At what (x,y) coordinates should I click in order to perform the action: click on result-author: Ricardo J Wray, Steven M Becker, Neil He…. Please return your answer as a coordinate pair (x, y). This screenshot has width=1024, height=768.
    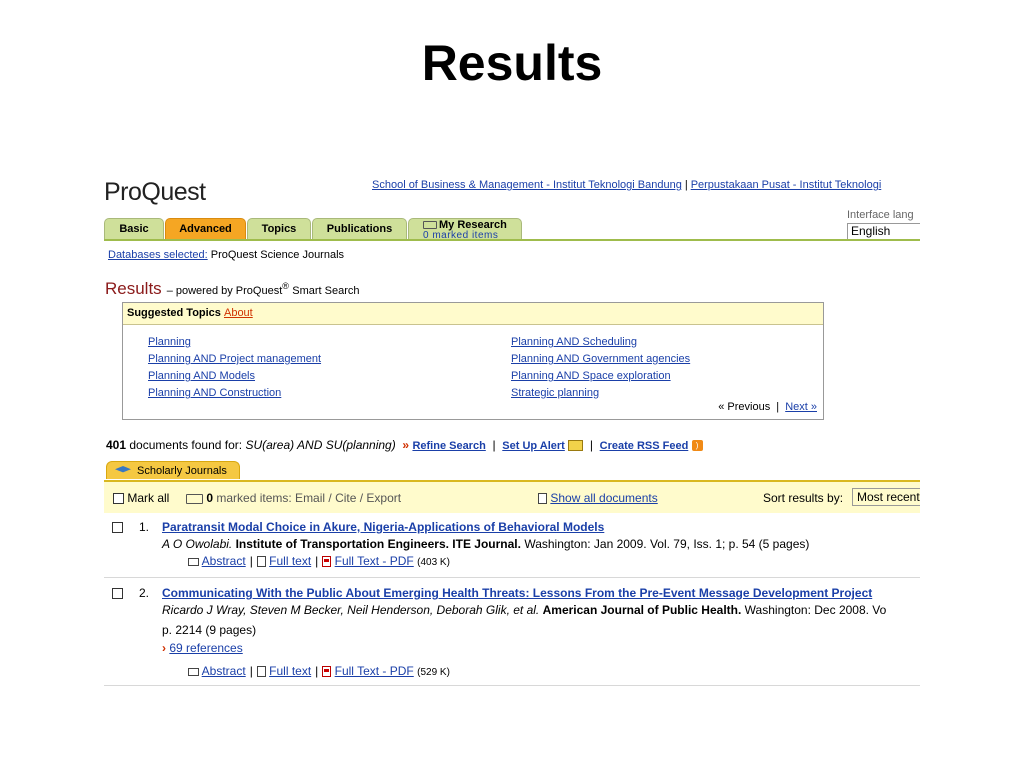
    Looking at the image, I should click on (351, 610).